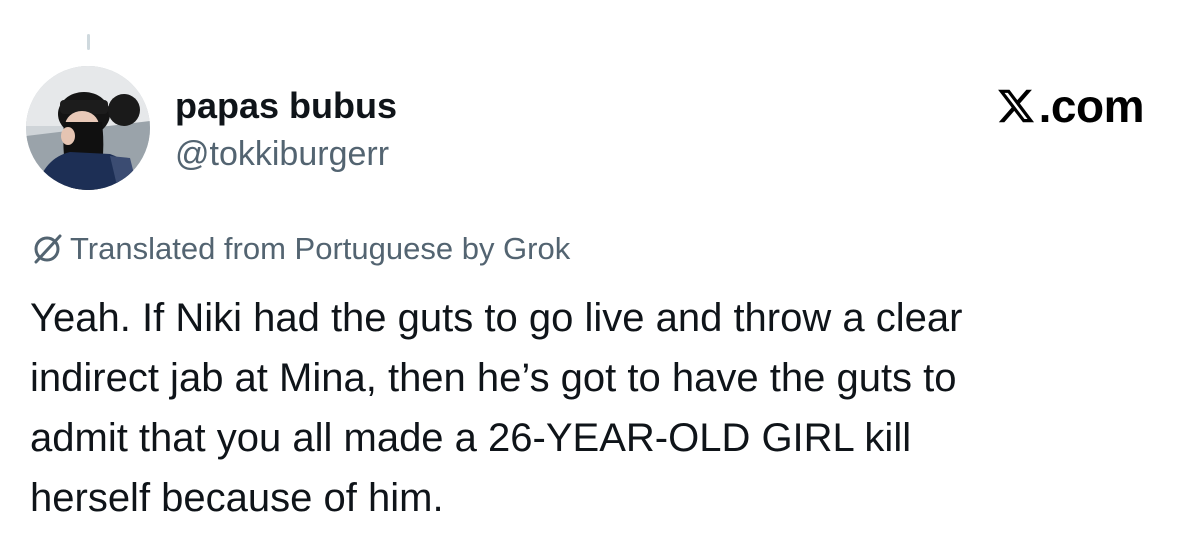 Image resolution: width=1200 pixels, height=559 pixels. Describe the element at coordinates (282, 154) in the screenshot. I see `author-handle: @tokkiburgerr` at that location.